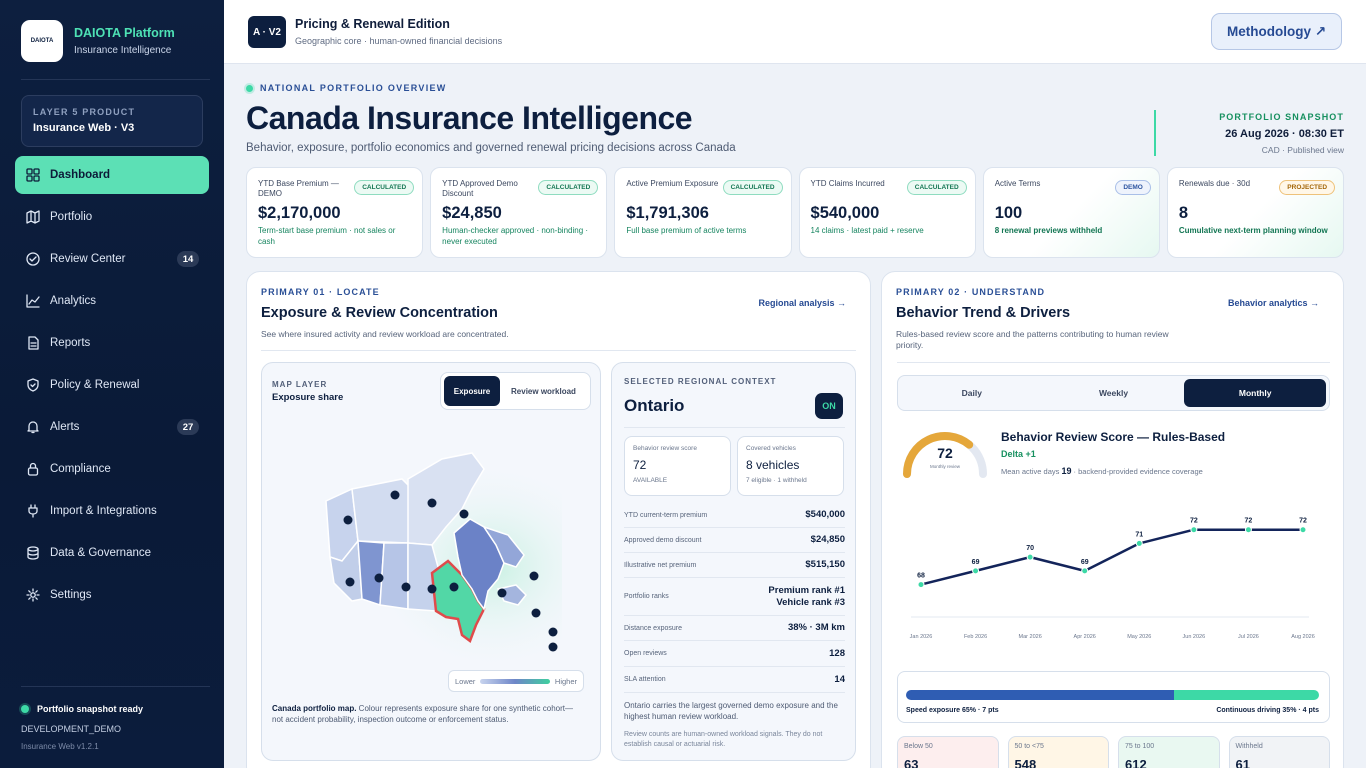 This screenshot has width=1366, height=768. Describe the element at coordinates (543, 391) in the screenshot. I see `review-workload-toggle: Review workload` at that location.